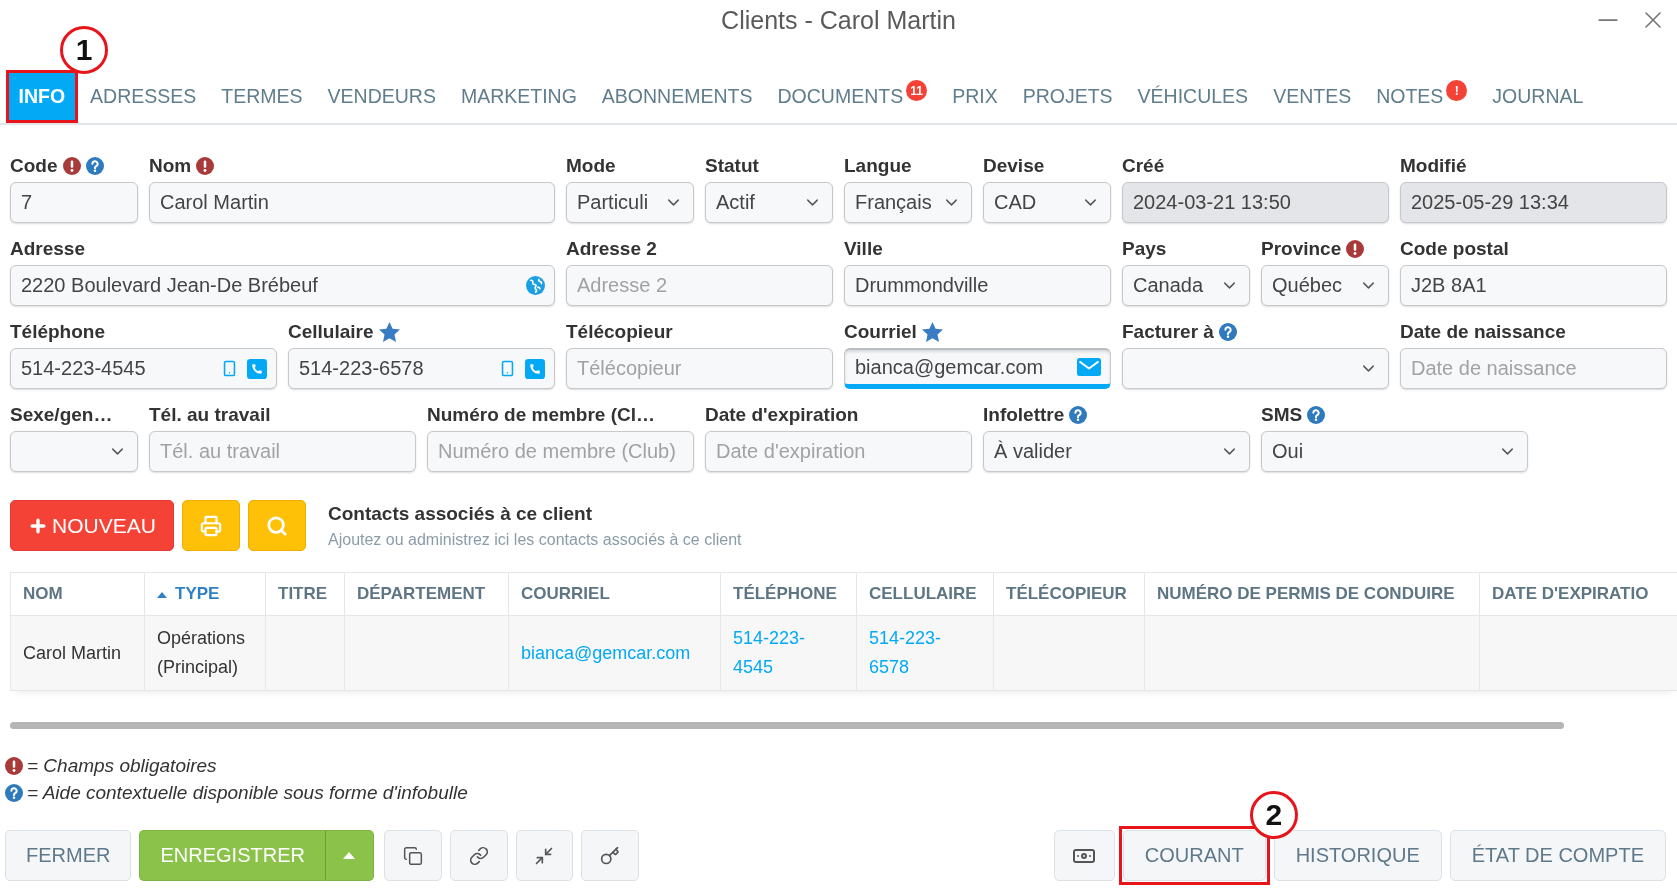 The image size is (1677, 890). What do you see at coordinates (1537, 96) in the screenshot?
I see `tab: JOURNAL` at bounding box center [1537, 96].